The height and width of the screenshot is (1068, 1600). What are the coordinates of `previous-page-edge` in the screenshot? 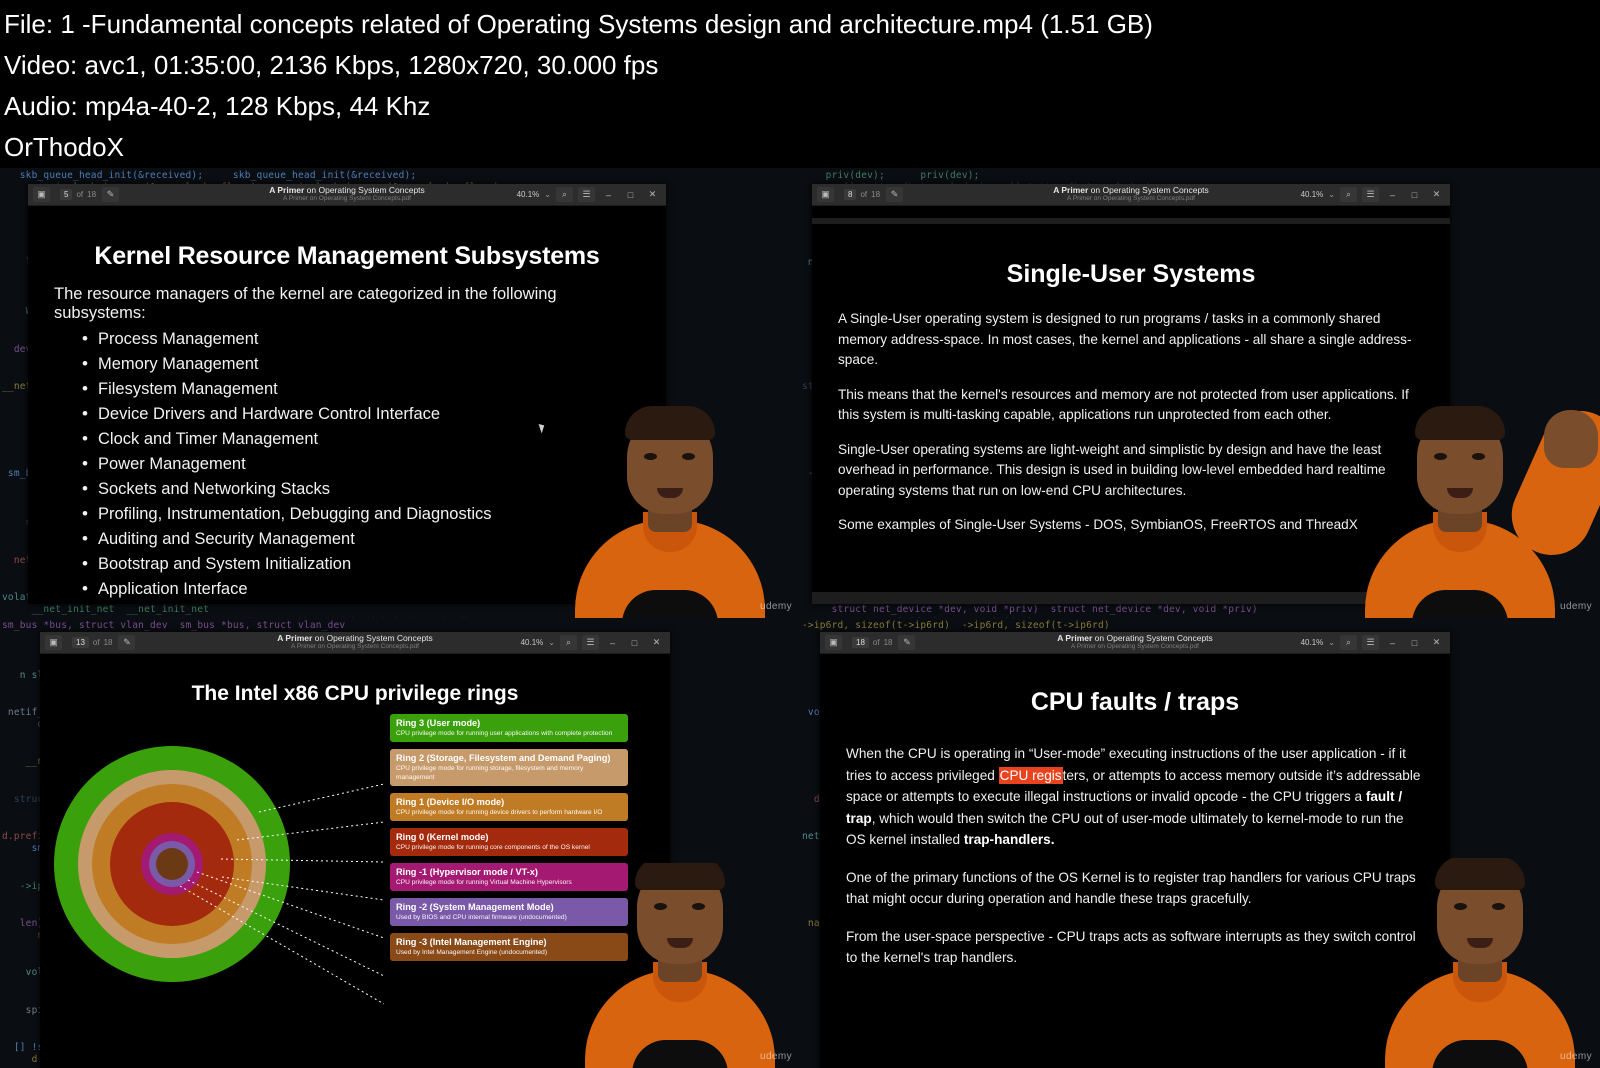 It's located at (1131, 212).